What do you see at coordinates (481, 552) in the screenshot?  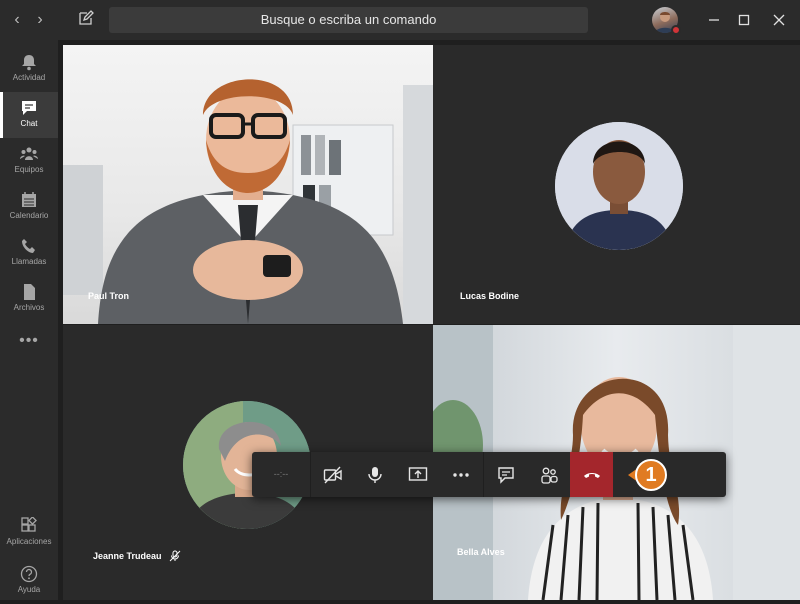 I see `participant-name: Bella Alves` at bounding box center [481, 552].